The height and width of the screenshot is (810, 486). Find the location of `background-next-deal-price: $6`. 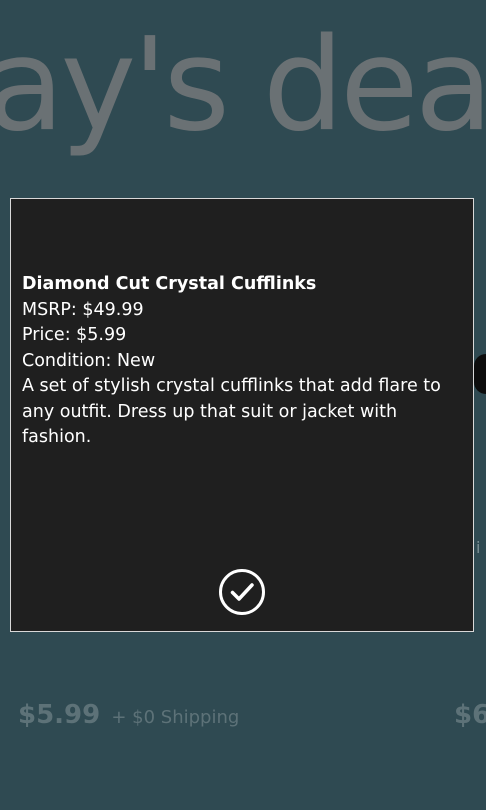

background-next-deal-price: $6 is located at coordinates (470, 715).